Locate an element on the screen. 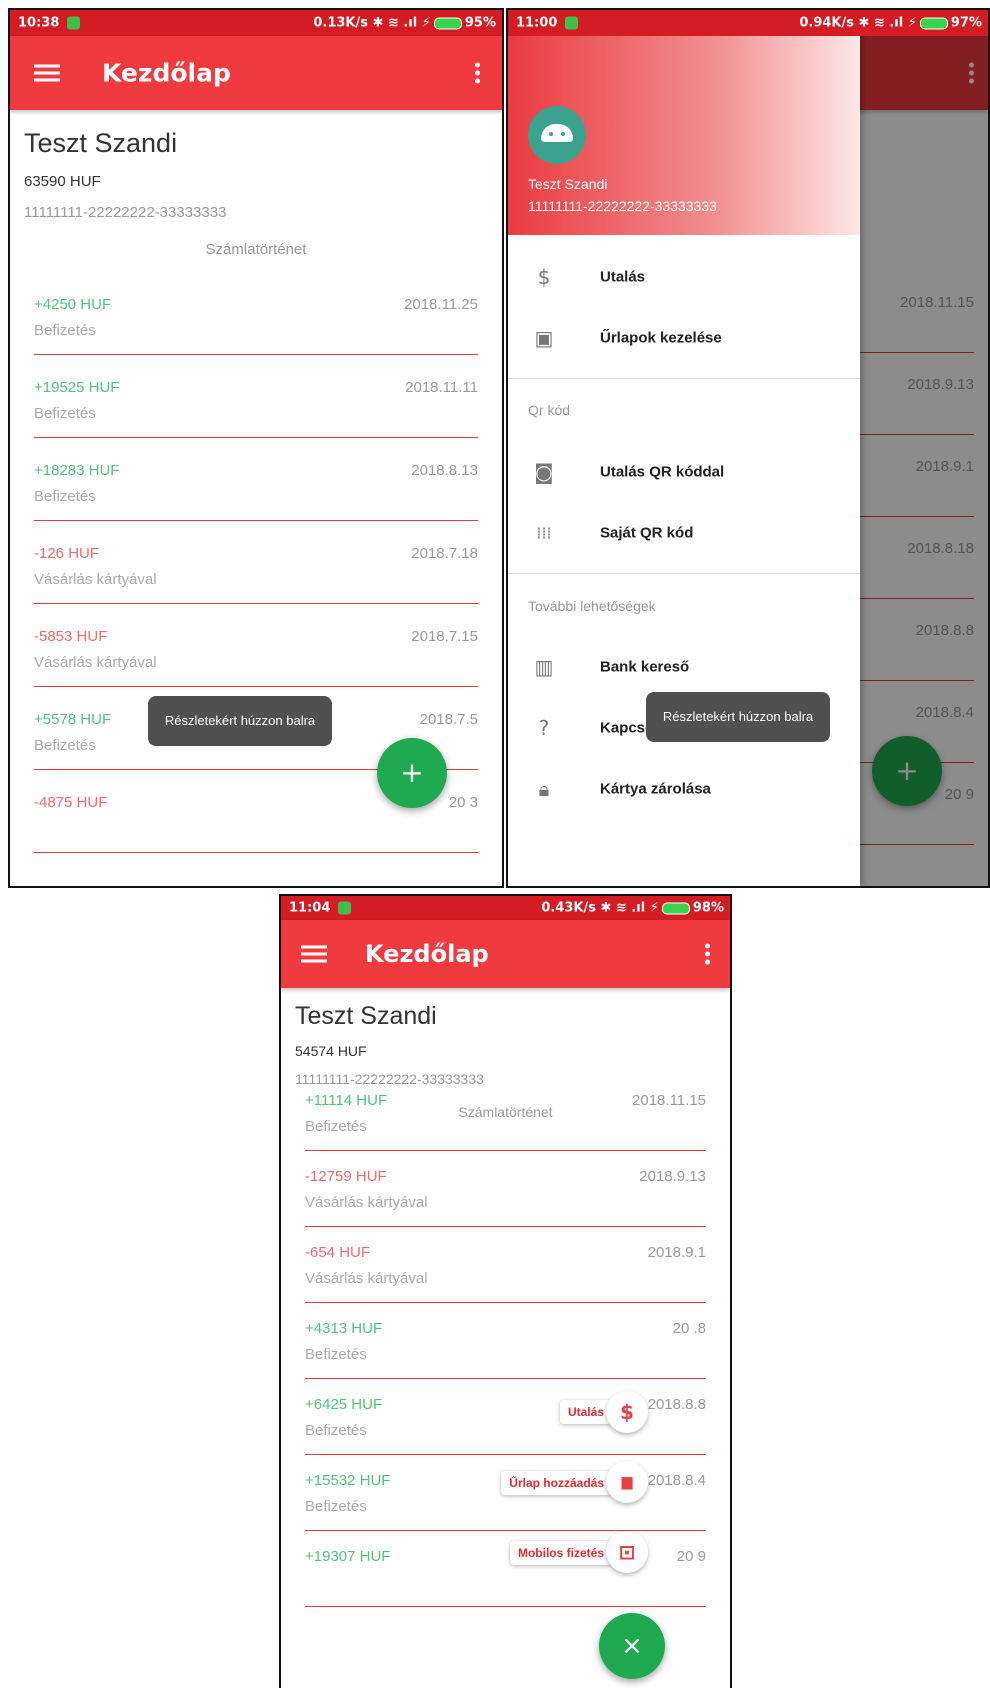  lock-icon: 🔒︎ is located at coordinates (544, 789).